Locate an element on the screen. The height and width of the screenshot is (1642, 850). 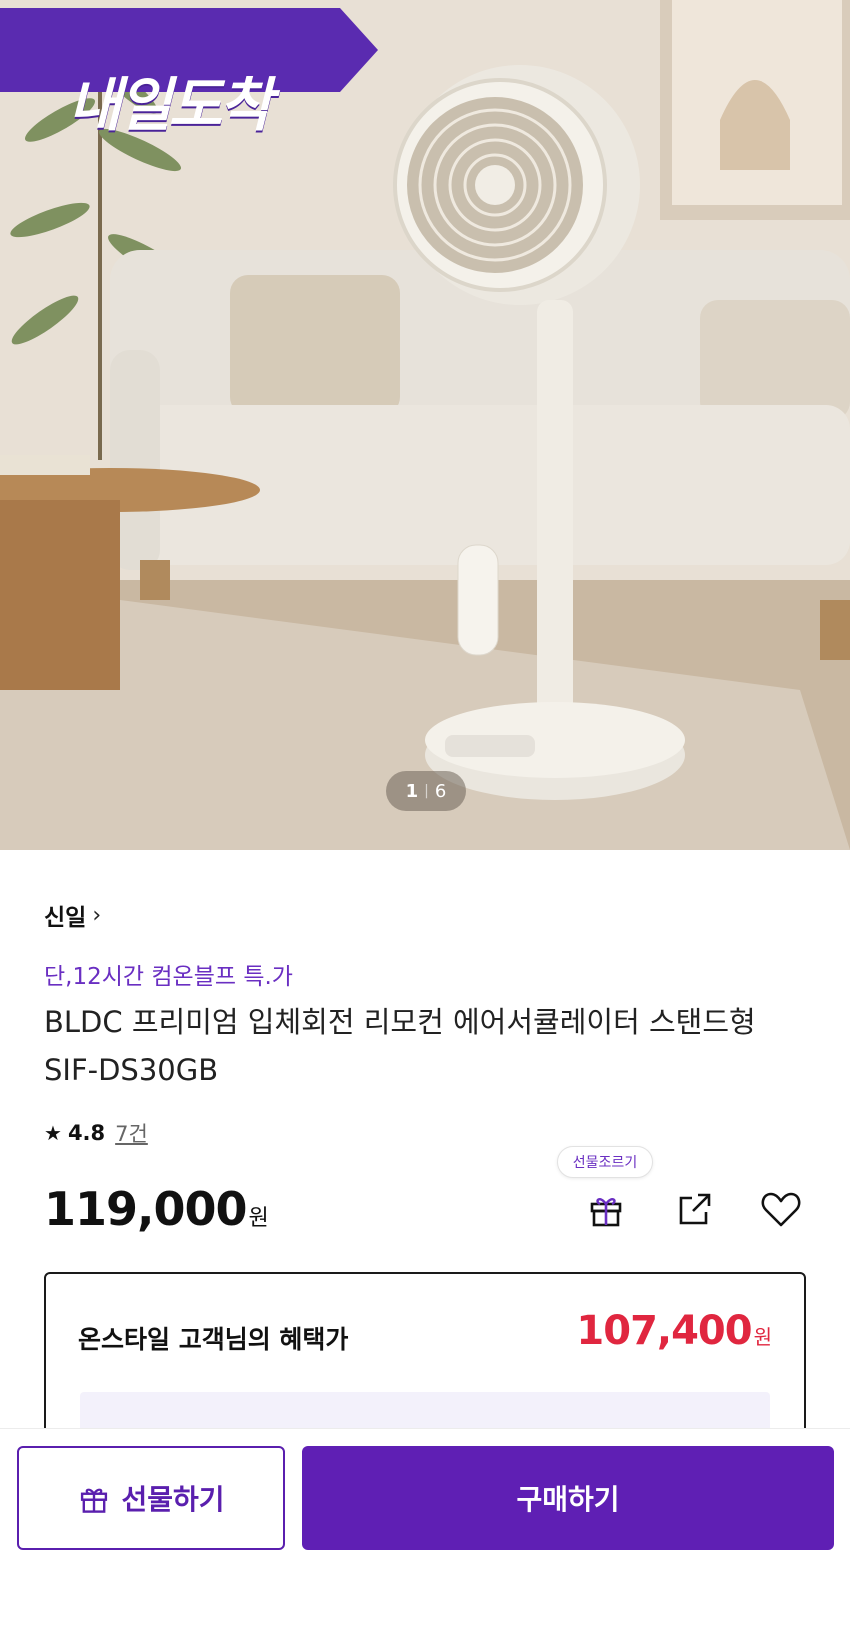
product-price: 119,000 원 is located at coordinates (156, 1209).